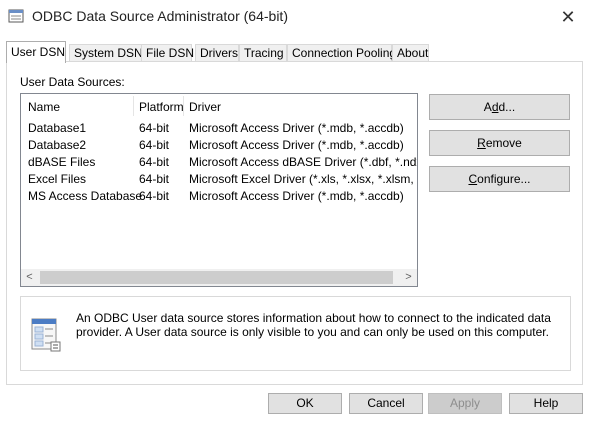  Describe the element at coordinates (568, 17) in the screenshot. I see `close-icon: ✕` at that location.